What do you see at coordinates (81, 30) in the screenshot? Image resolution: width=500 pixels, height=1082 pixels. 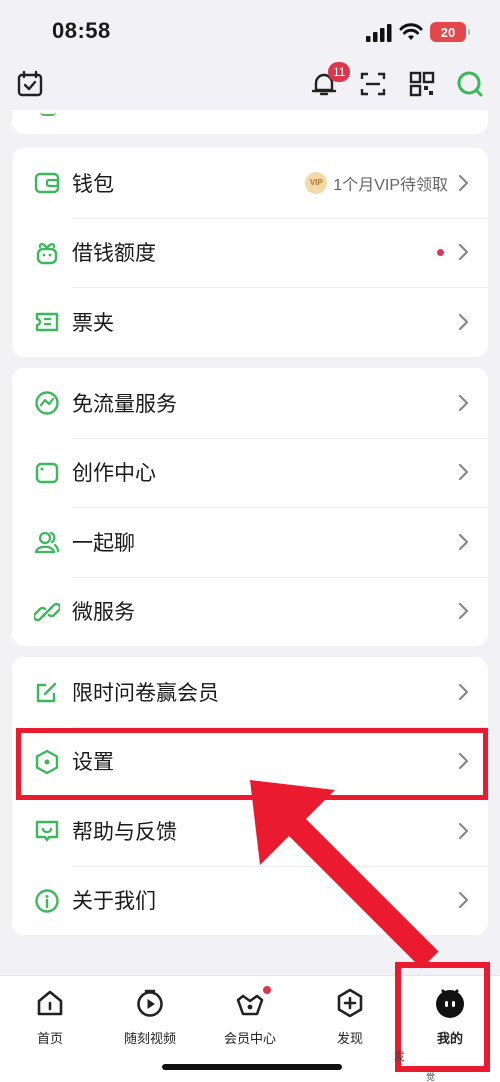 I see `status-time: 08:58` at bounding box center [81, 30].